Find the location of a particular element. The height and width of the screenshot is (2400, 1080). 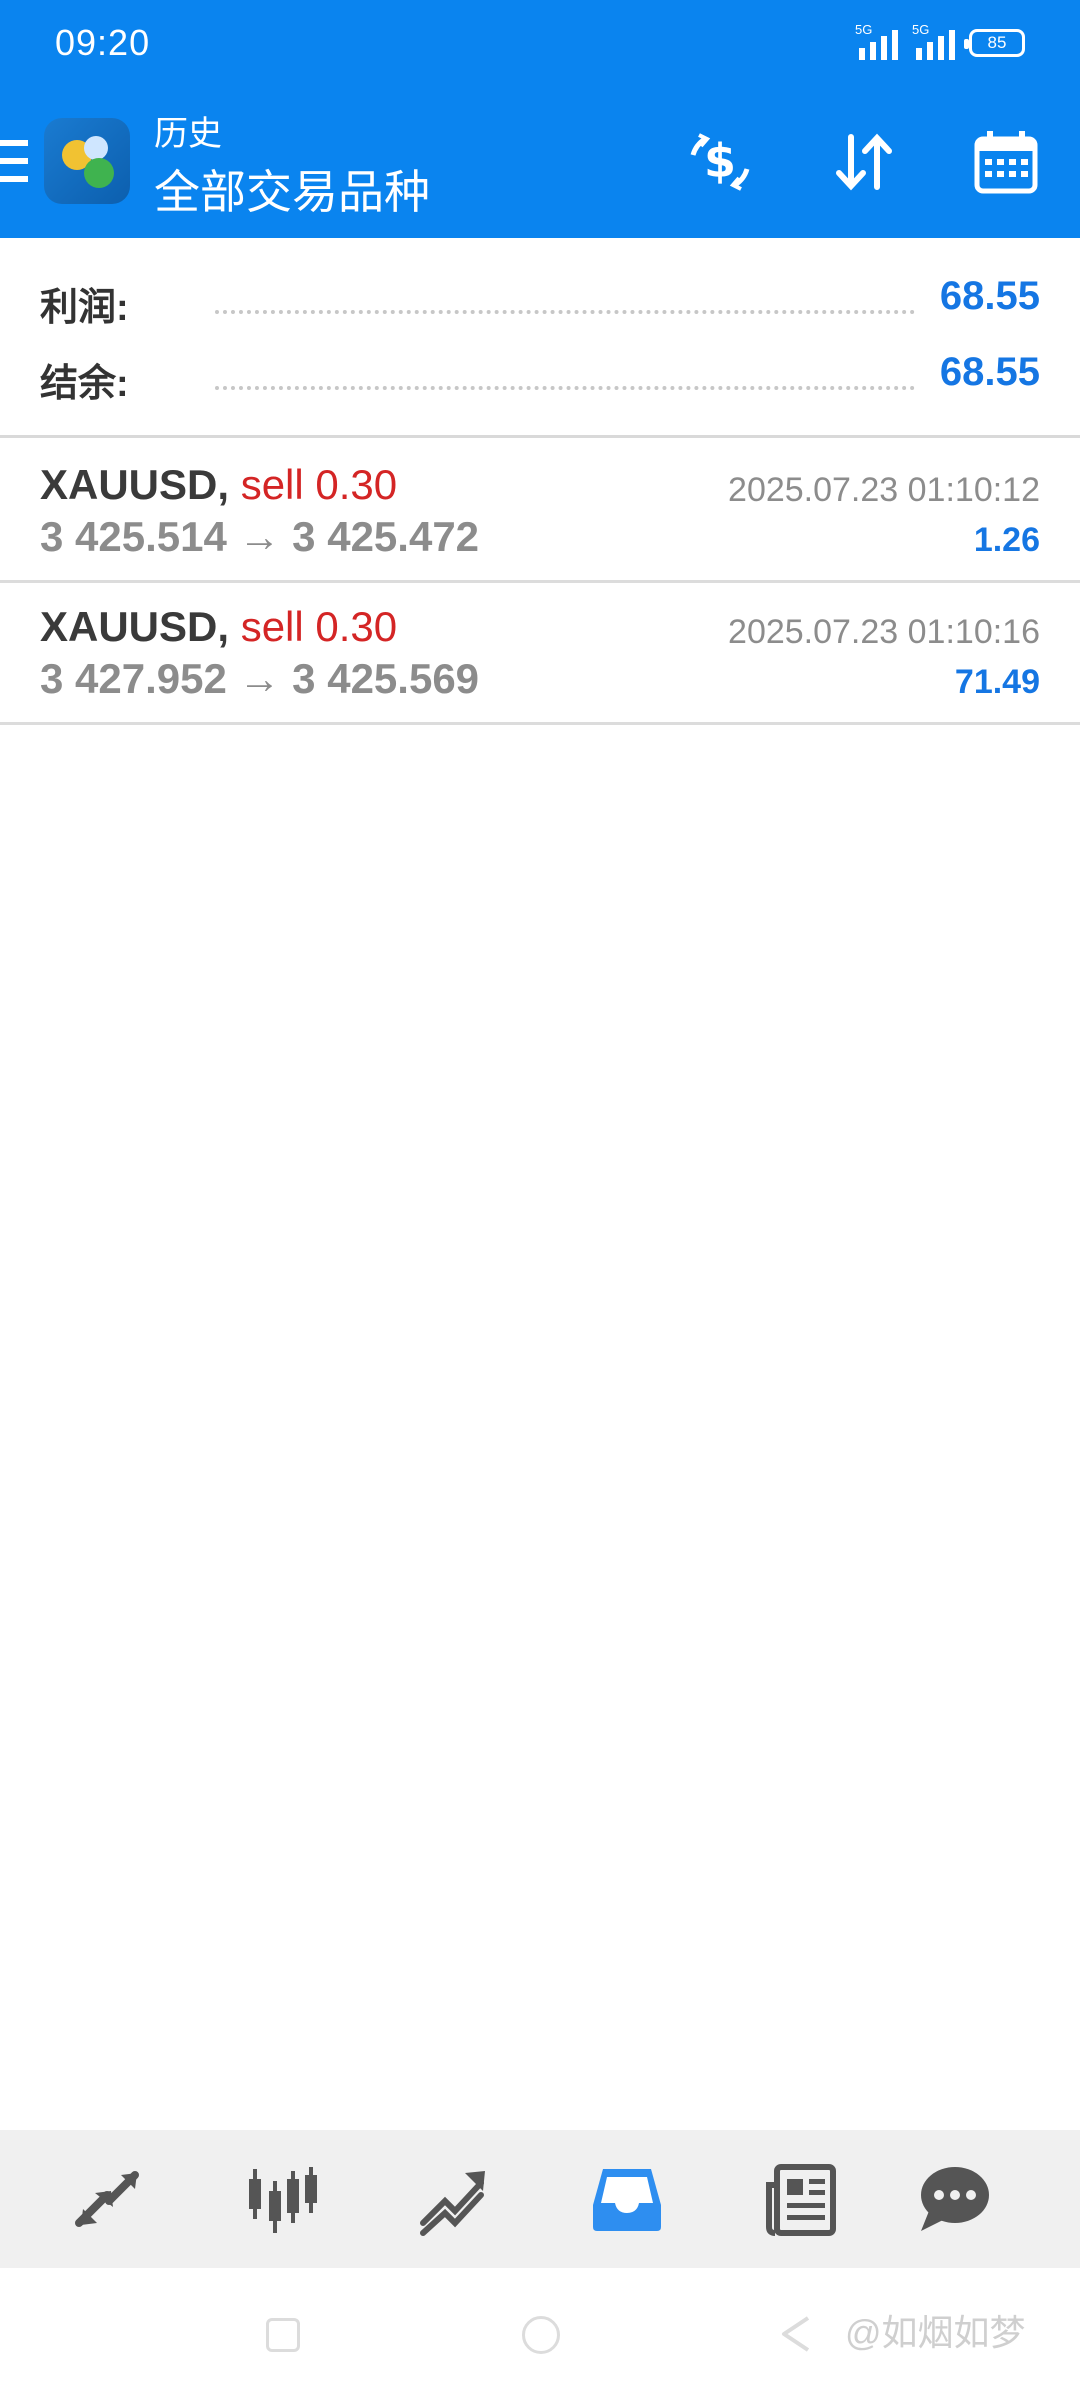

metatrader-logo is located at coordinates (87, 161).